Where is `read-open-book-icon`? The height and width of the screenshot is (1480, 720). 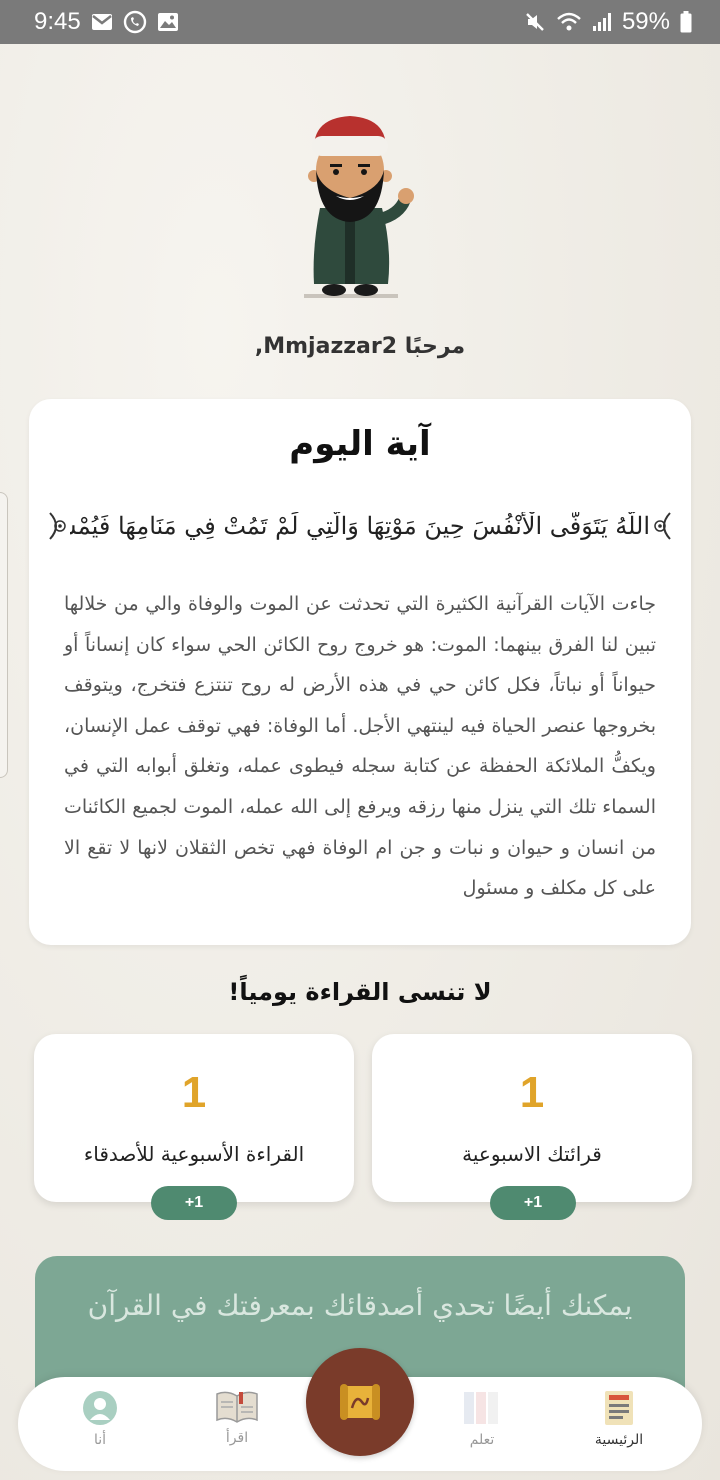
read-open-book-icon is located at coordinates (237, 1407).